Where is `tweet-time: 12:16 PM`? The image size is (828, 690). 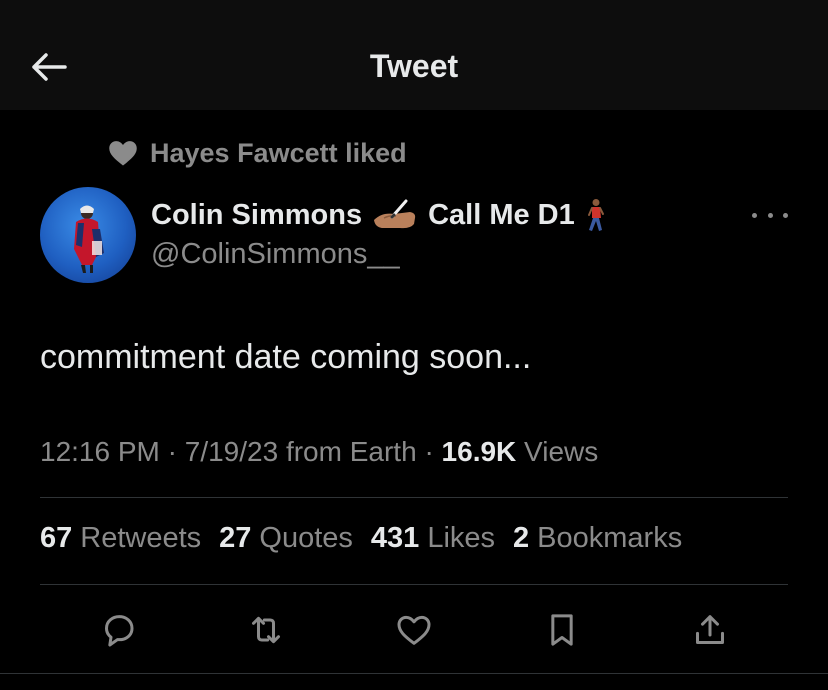 tweet-time: 12:16 PM is located at coordinates (100, 451).